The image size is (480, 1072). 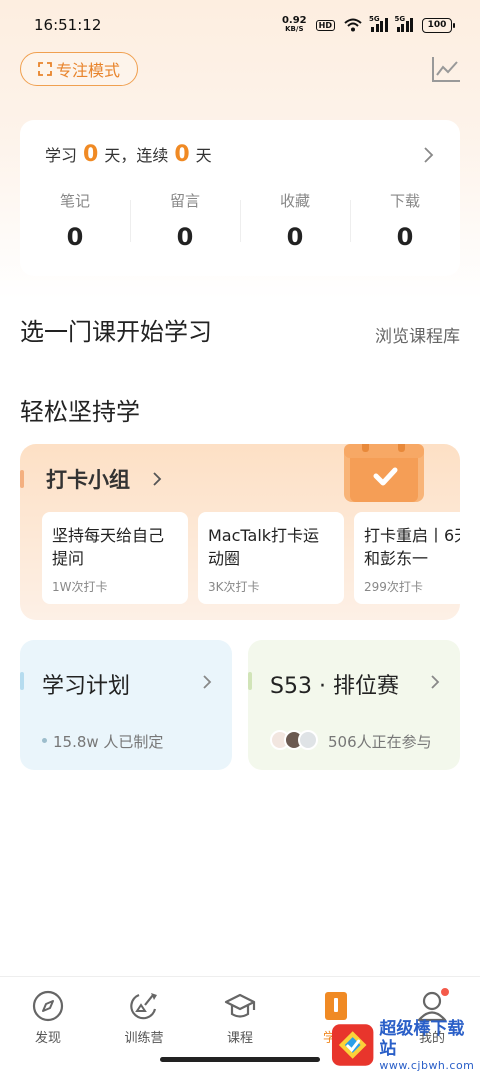 I want to click on stat-favorites: 收藏 0, so click(x=295, y=220).